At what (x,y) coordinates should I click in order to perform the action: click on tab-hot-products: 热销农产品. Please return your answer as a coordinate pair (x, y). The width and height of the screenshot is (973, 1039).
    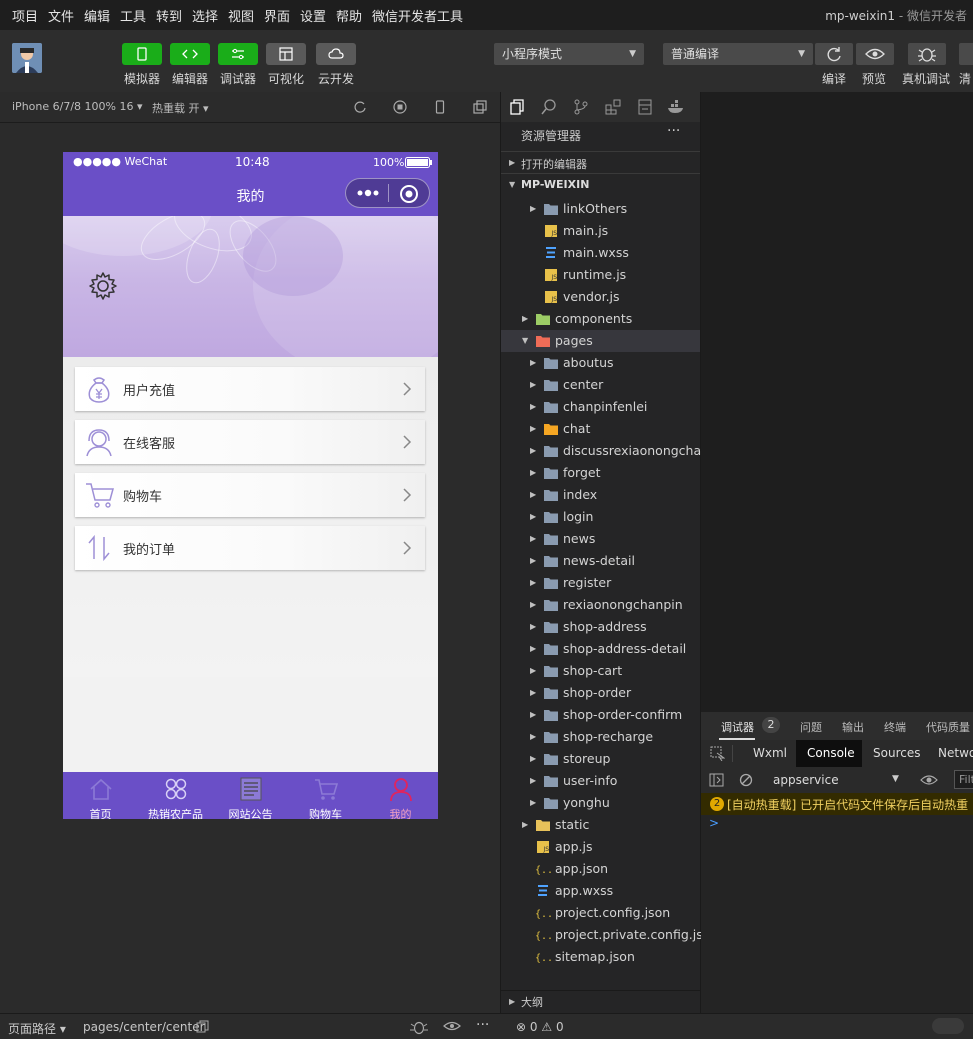
    Looking at the image, I should click on (175, 795).